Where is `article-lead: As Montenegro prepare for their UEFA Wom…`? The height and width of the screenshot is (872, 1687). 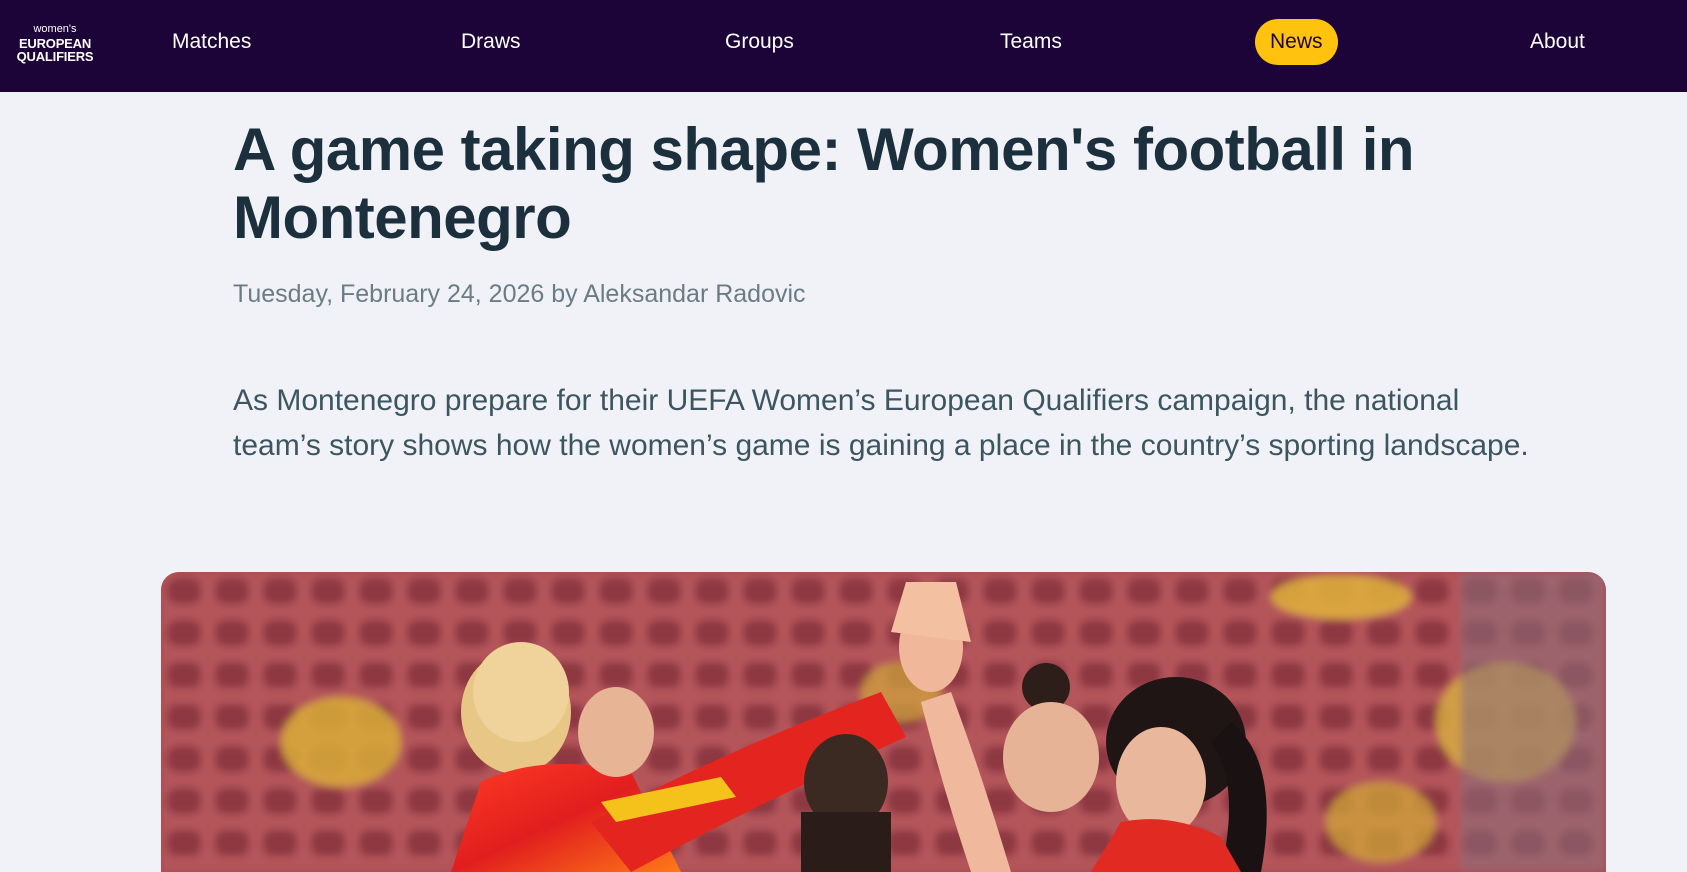
article-lead: As Montenegro prepare for their UEFA Wom… is located at coordinates (881, 423).